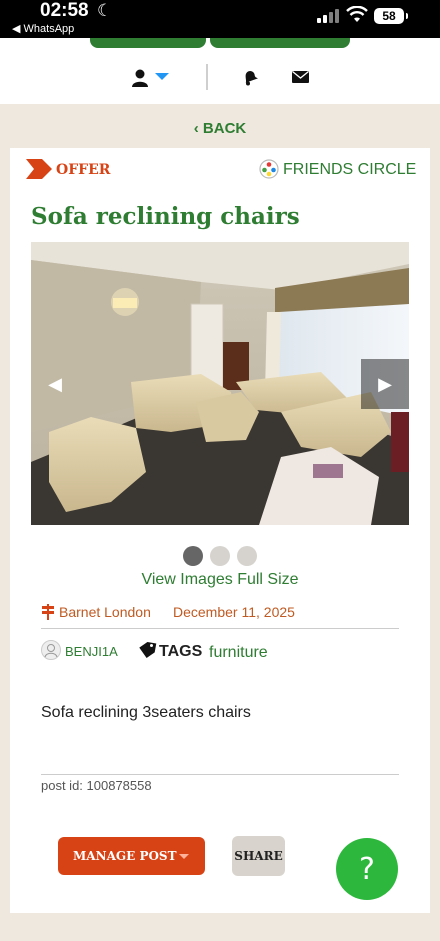  I want to click on top-header, so click(220, 71).